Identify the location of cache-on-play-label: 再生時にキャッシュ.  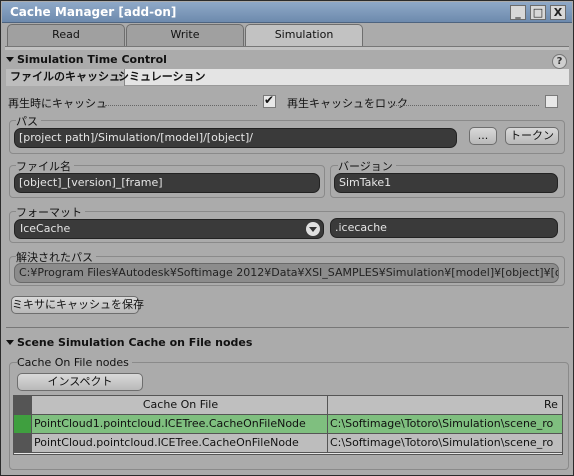
(57, 103).